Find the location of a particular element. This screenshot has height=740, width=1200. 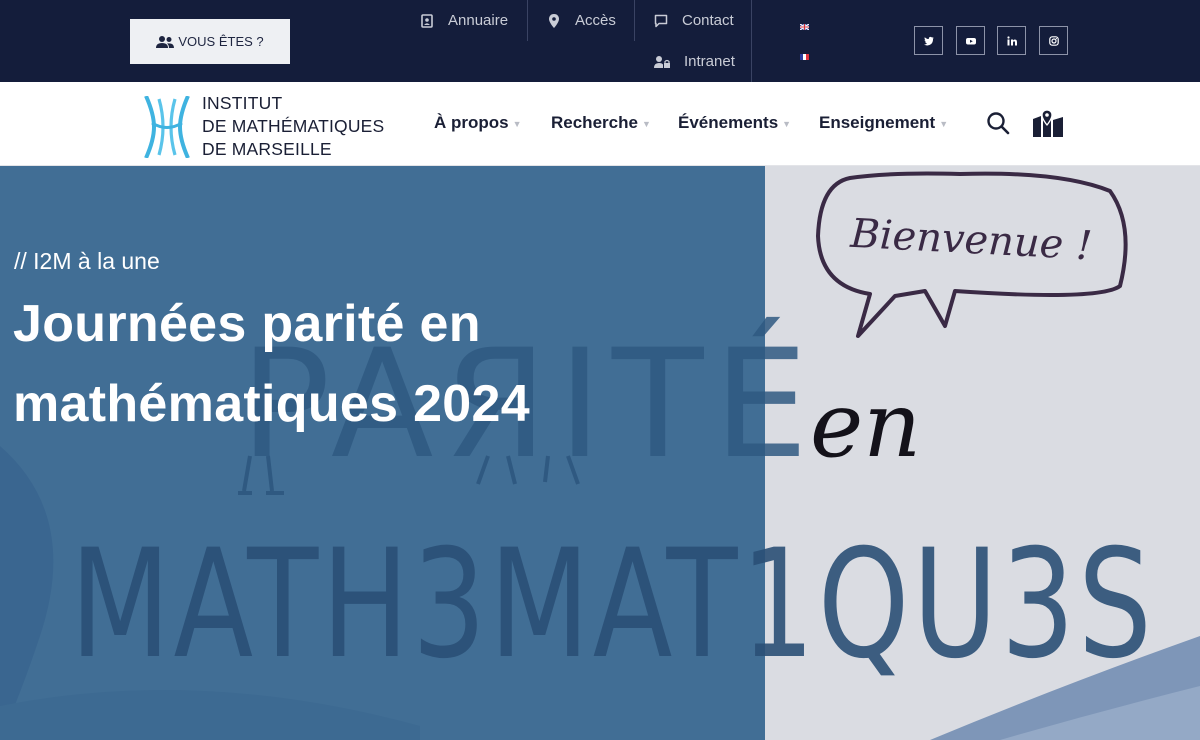

logo-text: INSTITUT DE MATHÉMATIQUES DE MARSEILLE is located at coordinates (293, 126).